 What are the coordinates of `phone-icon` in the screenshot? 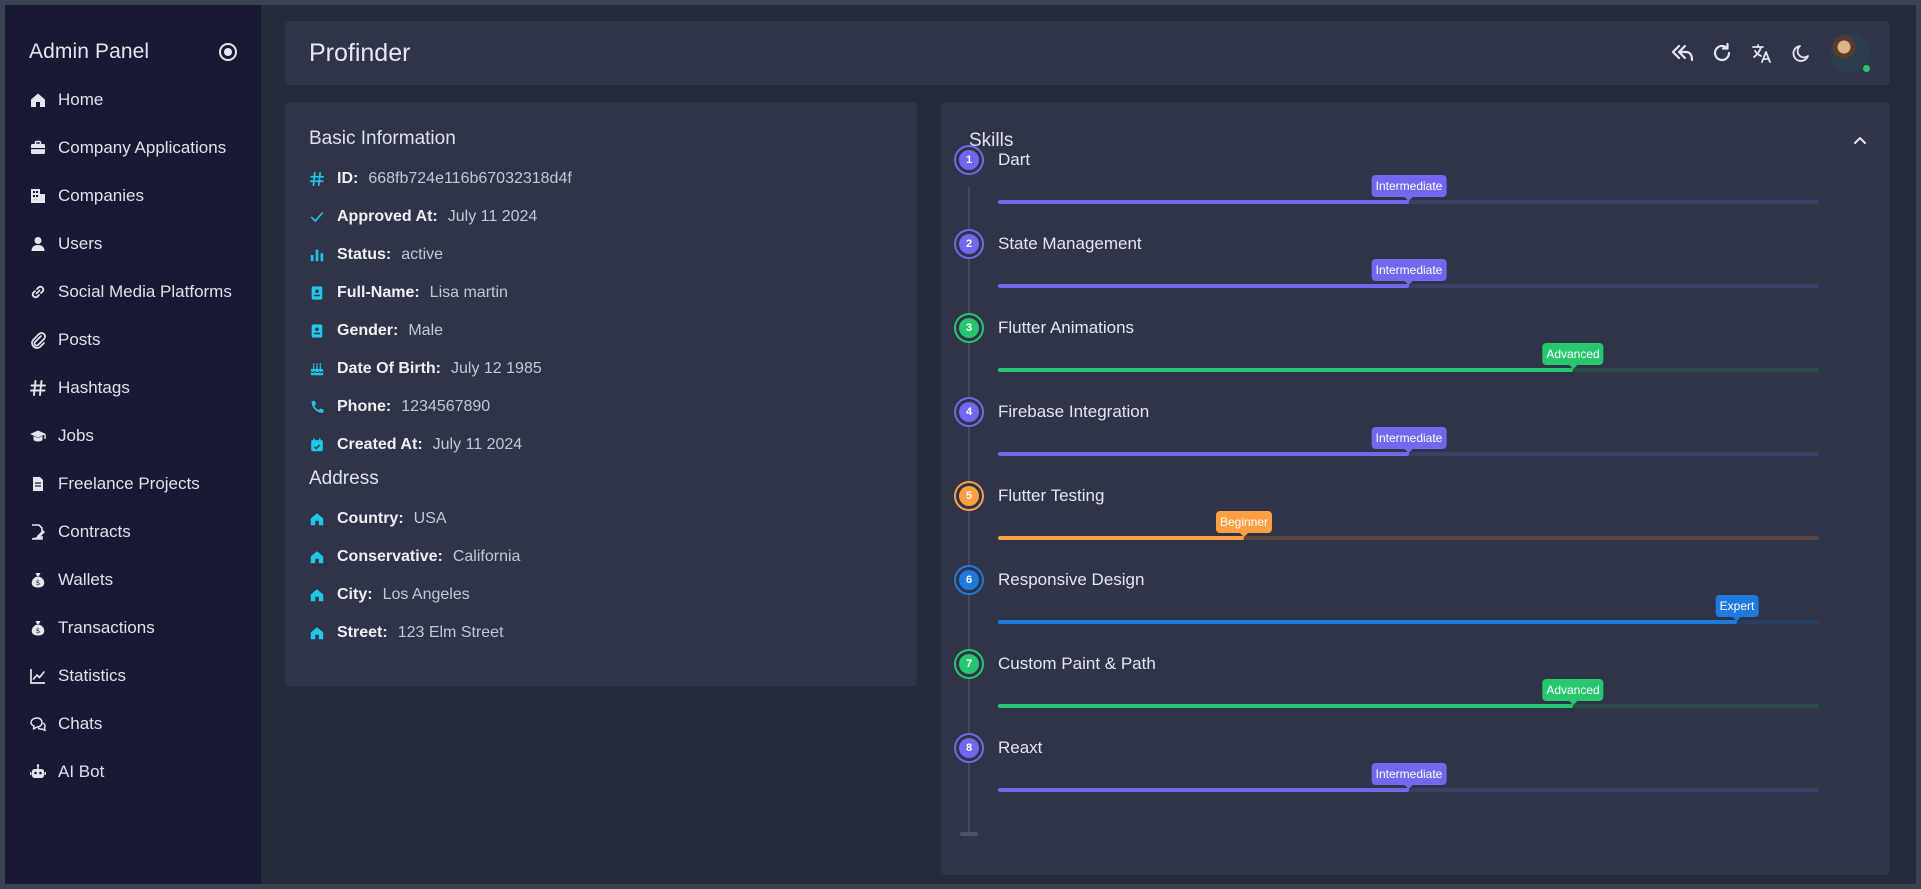 It's located at (317, 406).